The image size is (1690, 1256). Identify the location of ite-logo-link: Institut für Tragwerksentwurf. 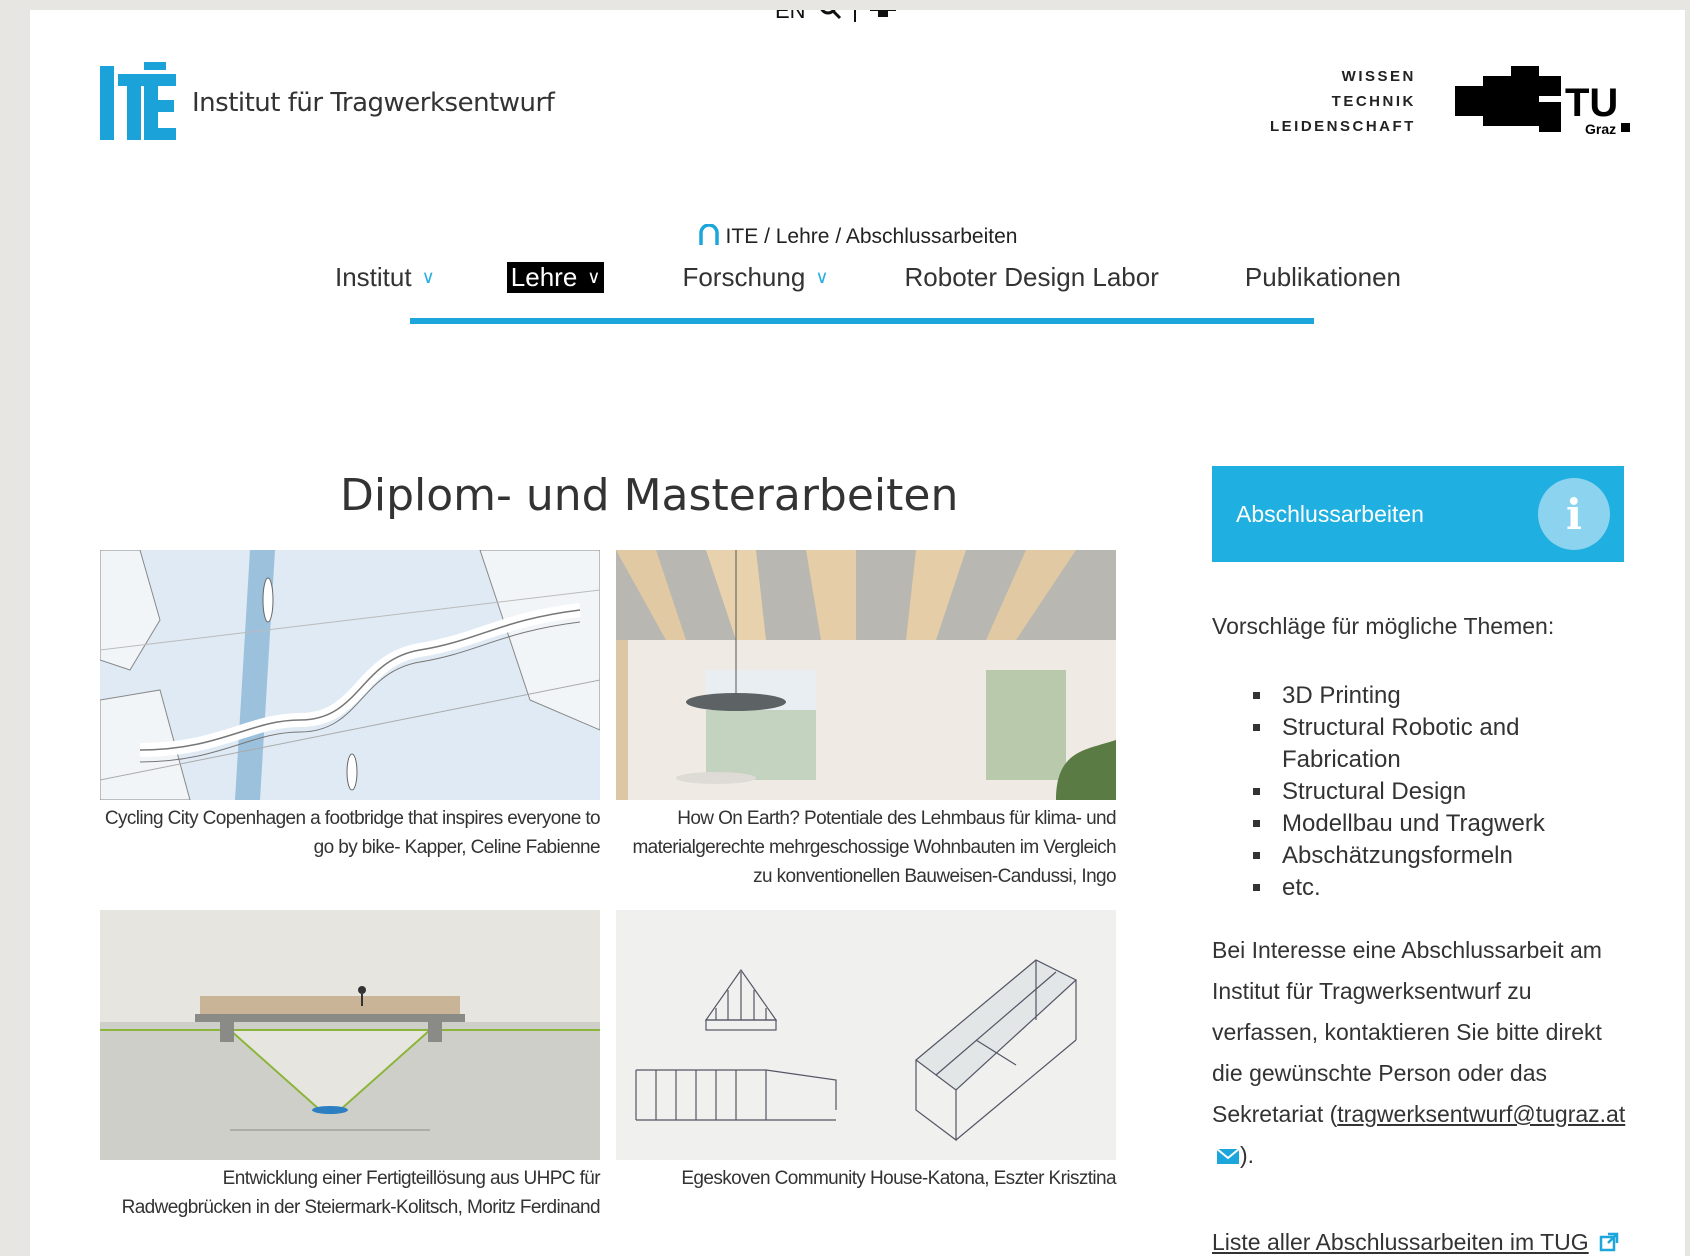
(327, 103).